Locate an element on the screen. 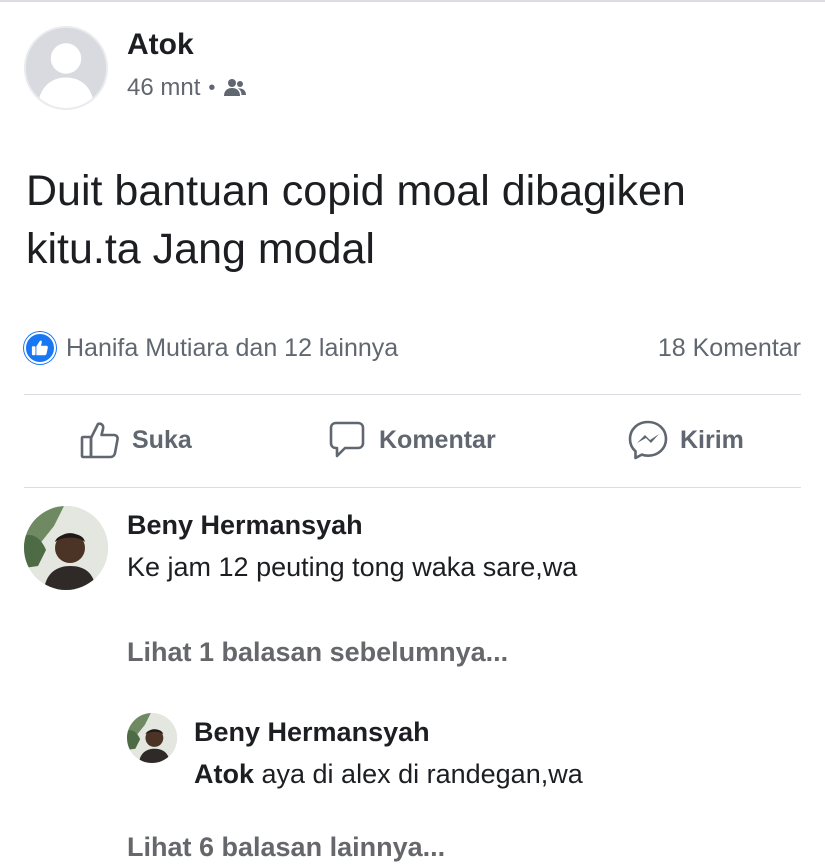  default-avatar-icon is located at coordinates (66, 68).